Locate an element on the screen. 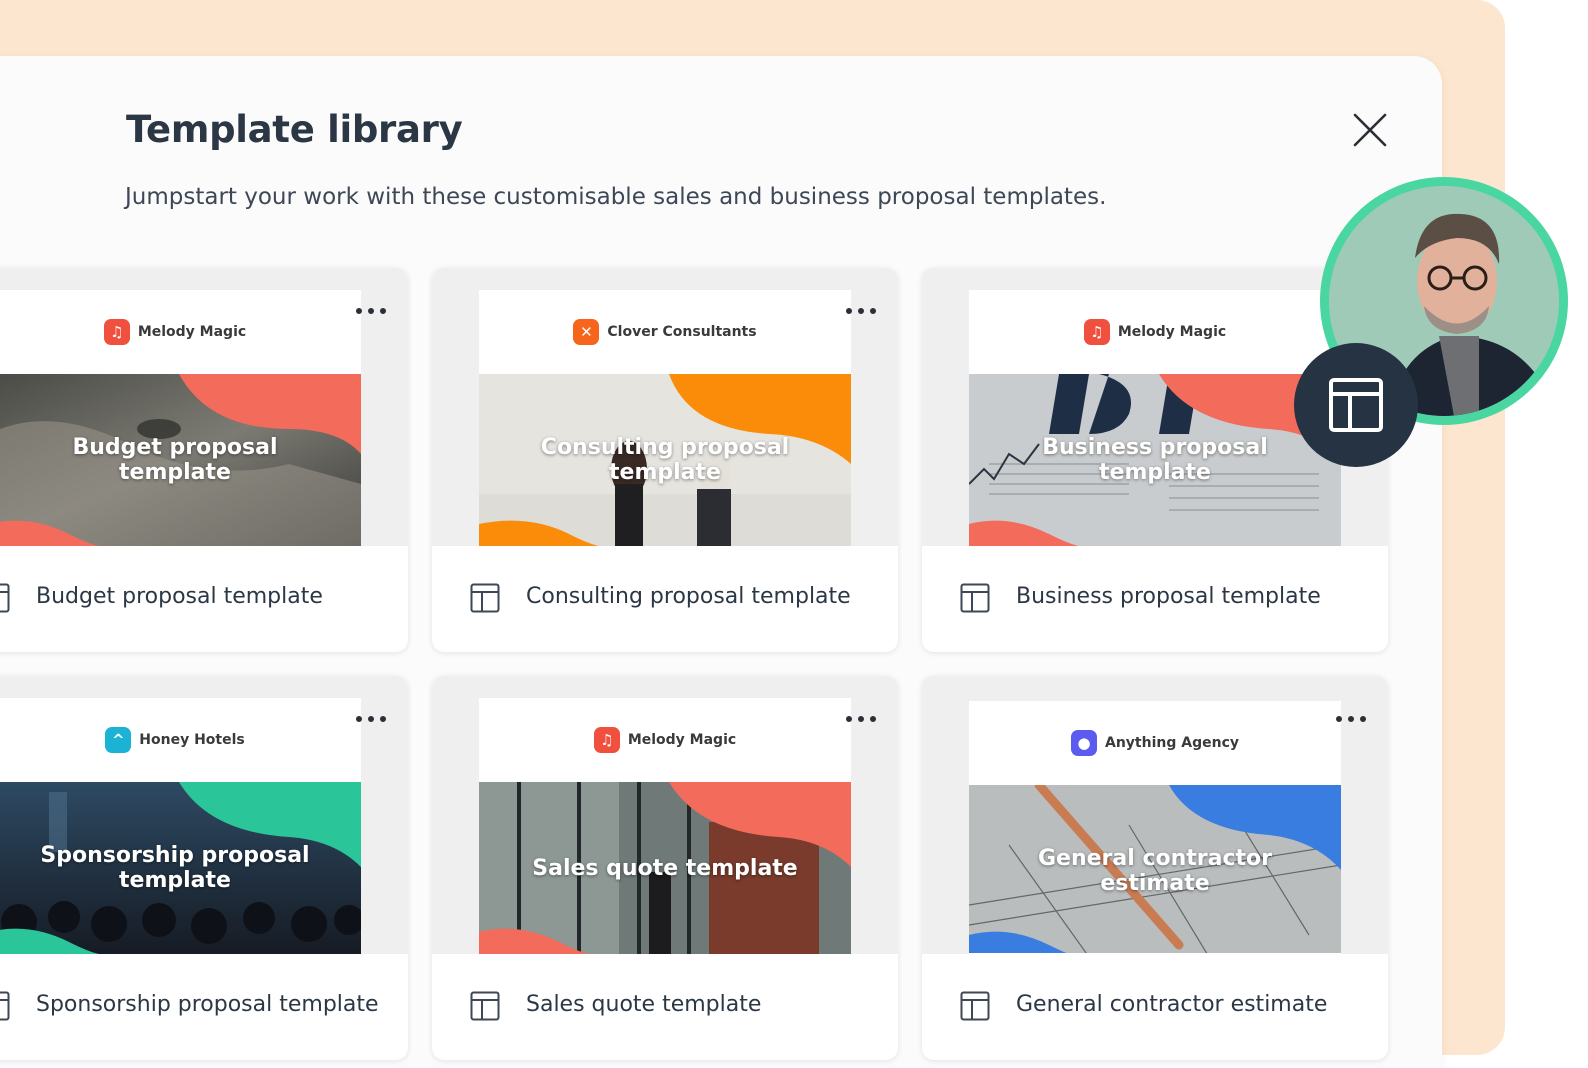  brand-header: ^ Honey Hotels is located at coordinates (180, 740).